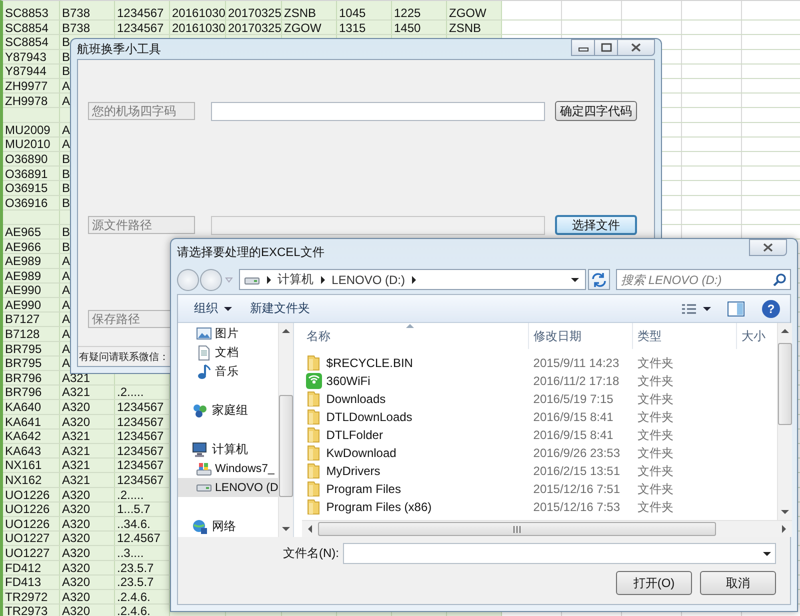 The height and width of the screenshot is (616, 800). I want to click on file-name: Program Files, so click(363, 489).